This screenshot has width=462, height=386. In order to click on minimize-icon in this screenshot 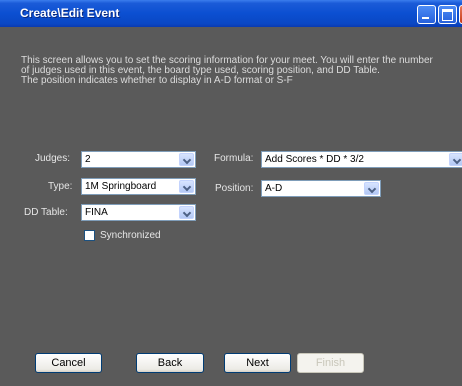, I will do `click(425, 18)`.